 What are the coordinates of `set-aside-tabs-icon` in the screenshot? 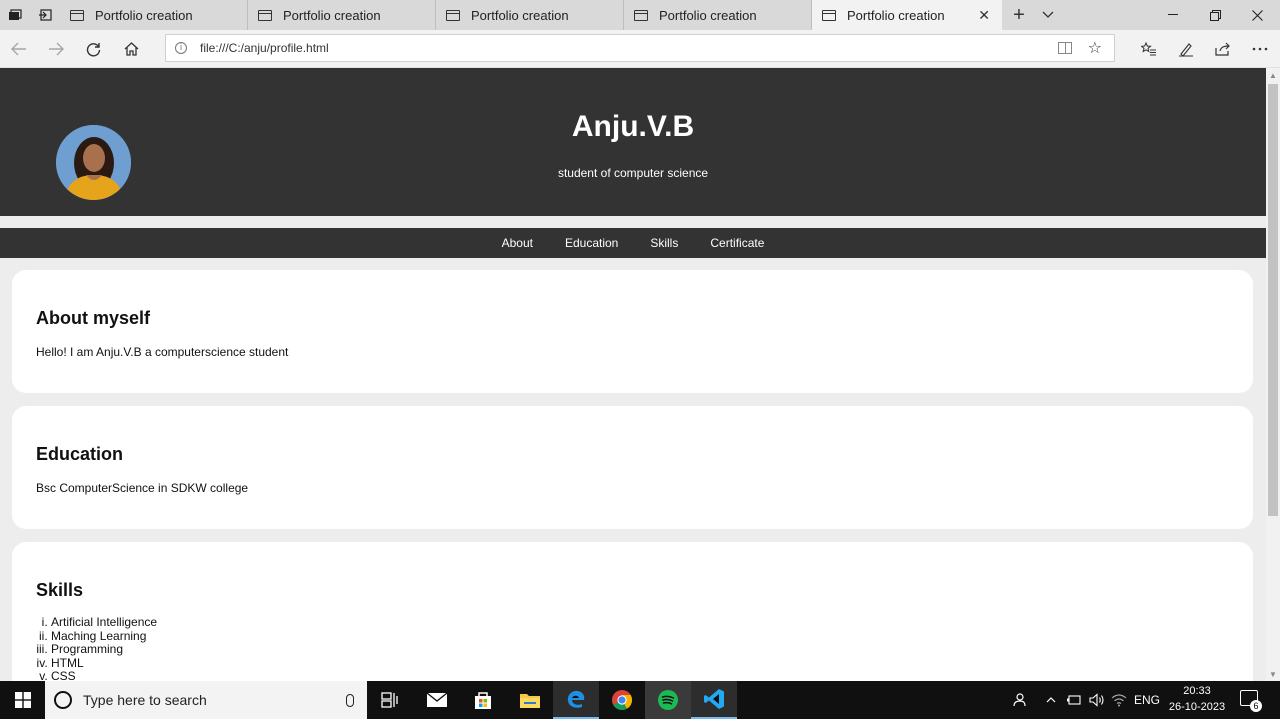 It's located at (45, 15).